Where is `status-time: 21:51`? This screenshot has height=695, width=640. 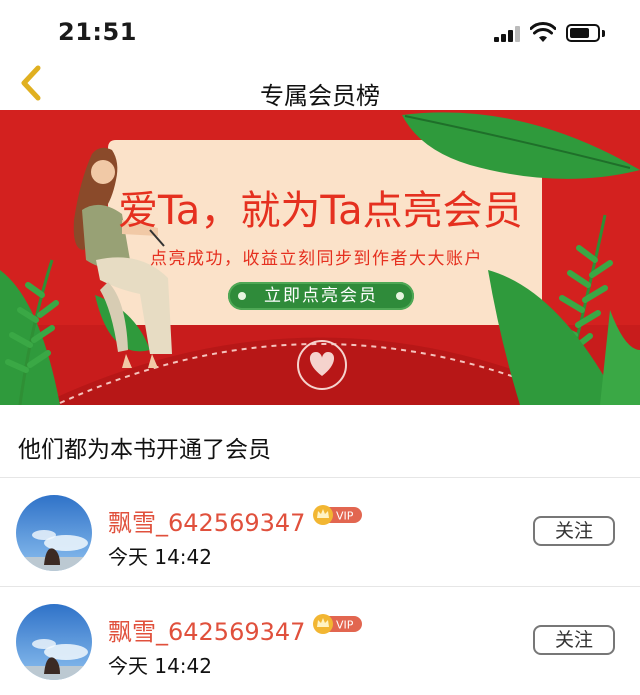 status-time: 21:51 is located at coordinates (97, 32).